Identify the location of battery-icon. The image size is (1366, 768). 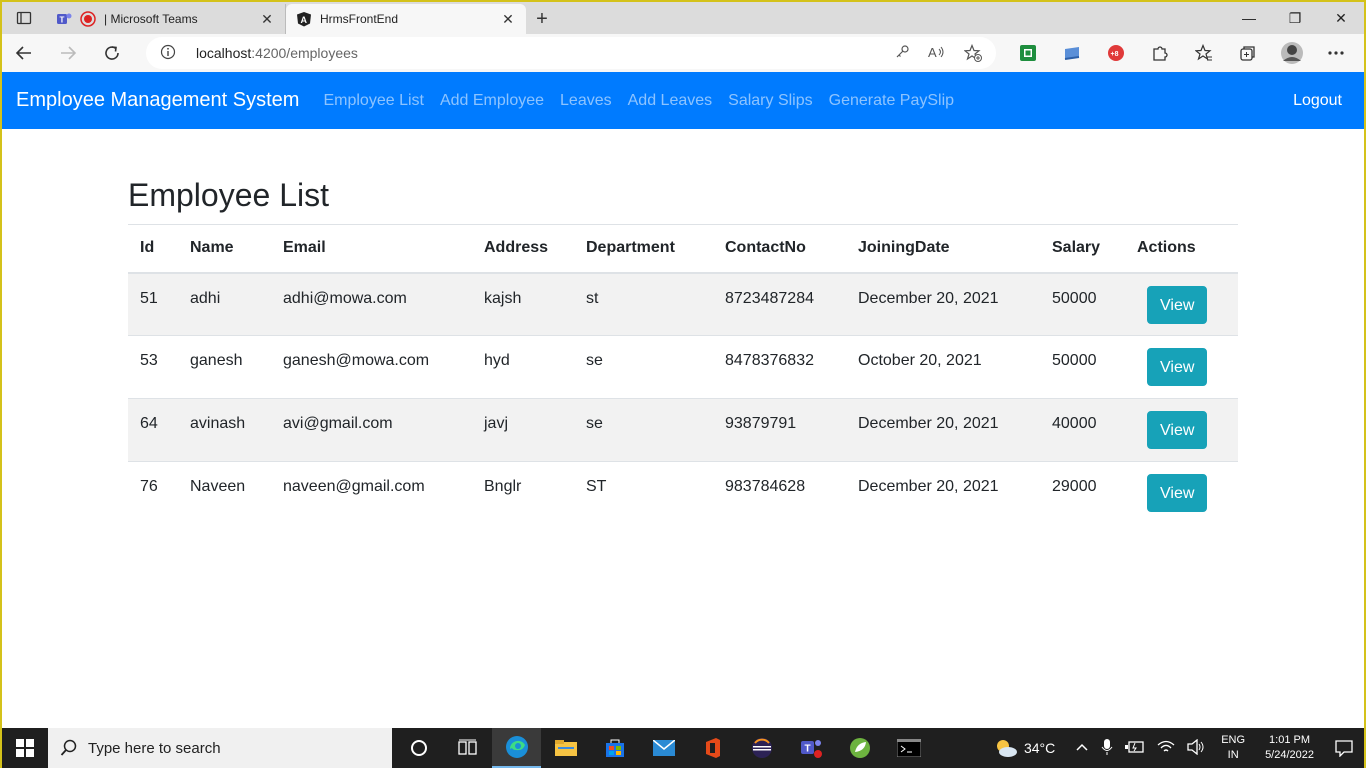
(1135, 748).